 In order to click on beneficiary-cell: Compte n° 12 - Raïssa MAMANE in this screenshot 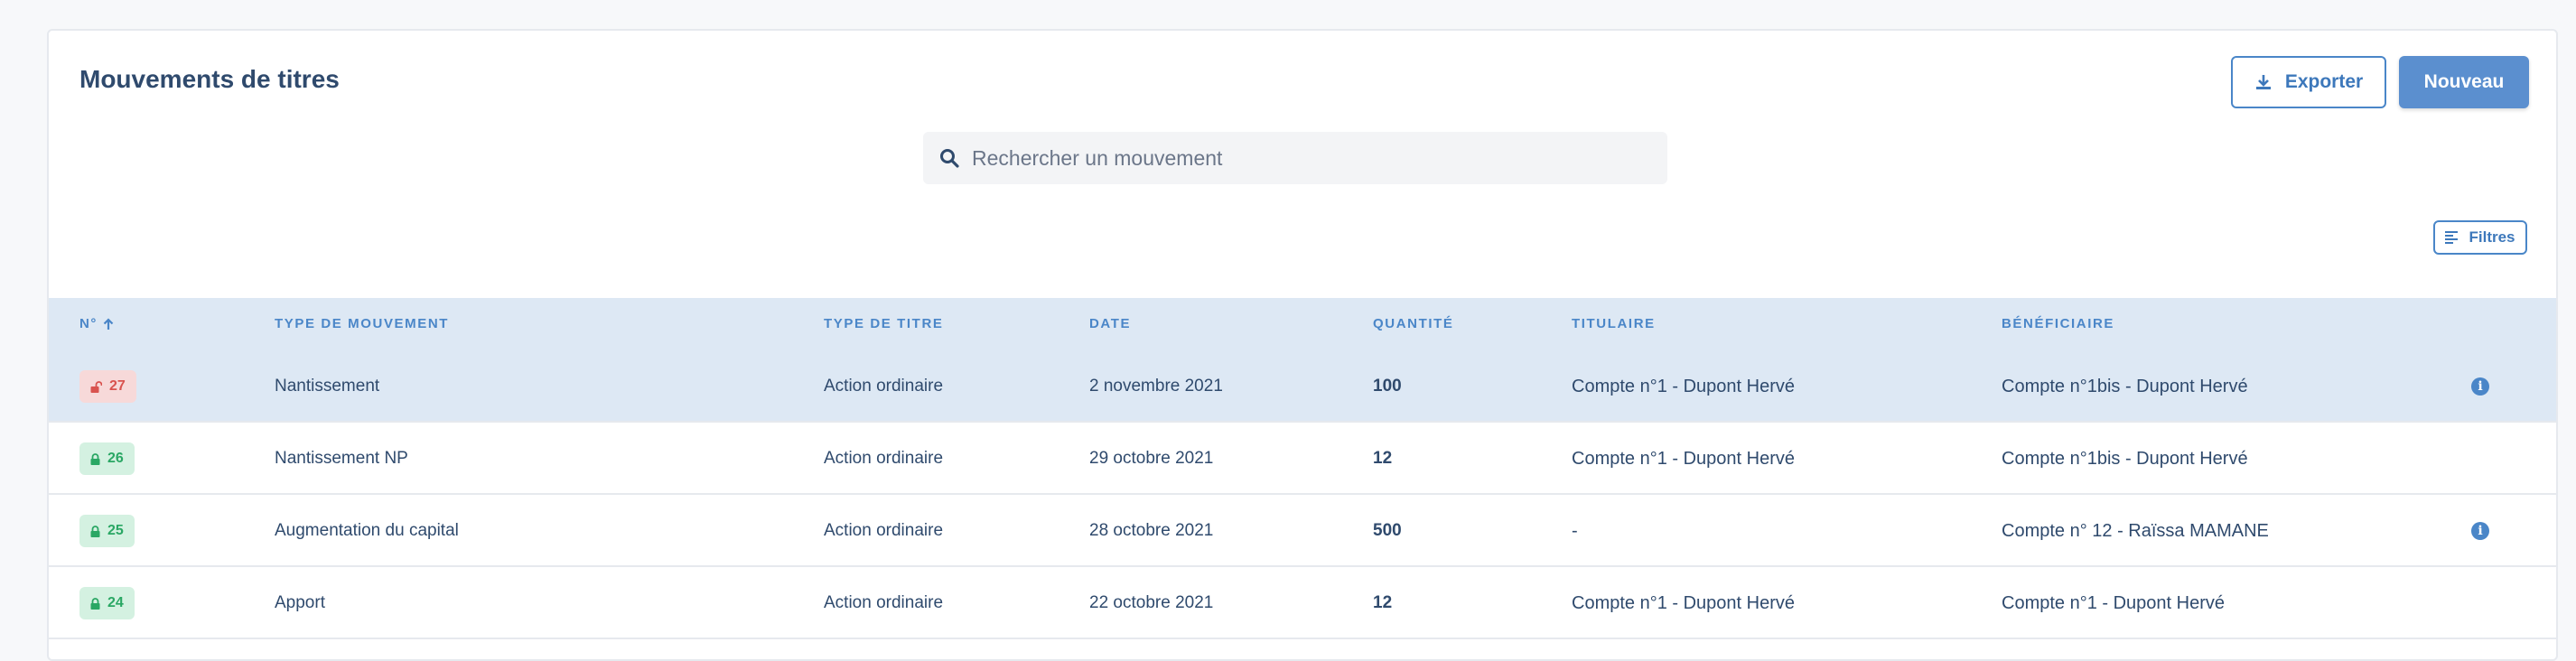, I will do `click(2135, 530)`.